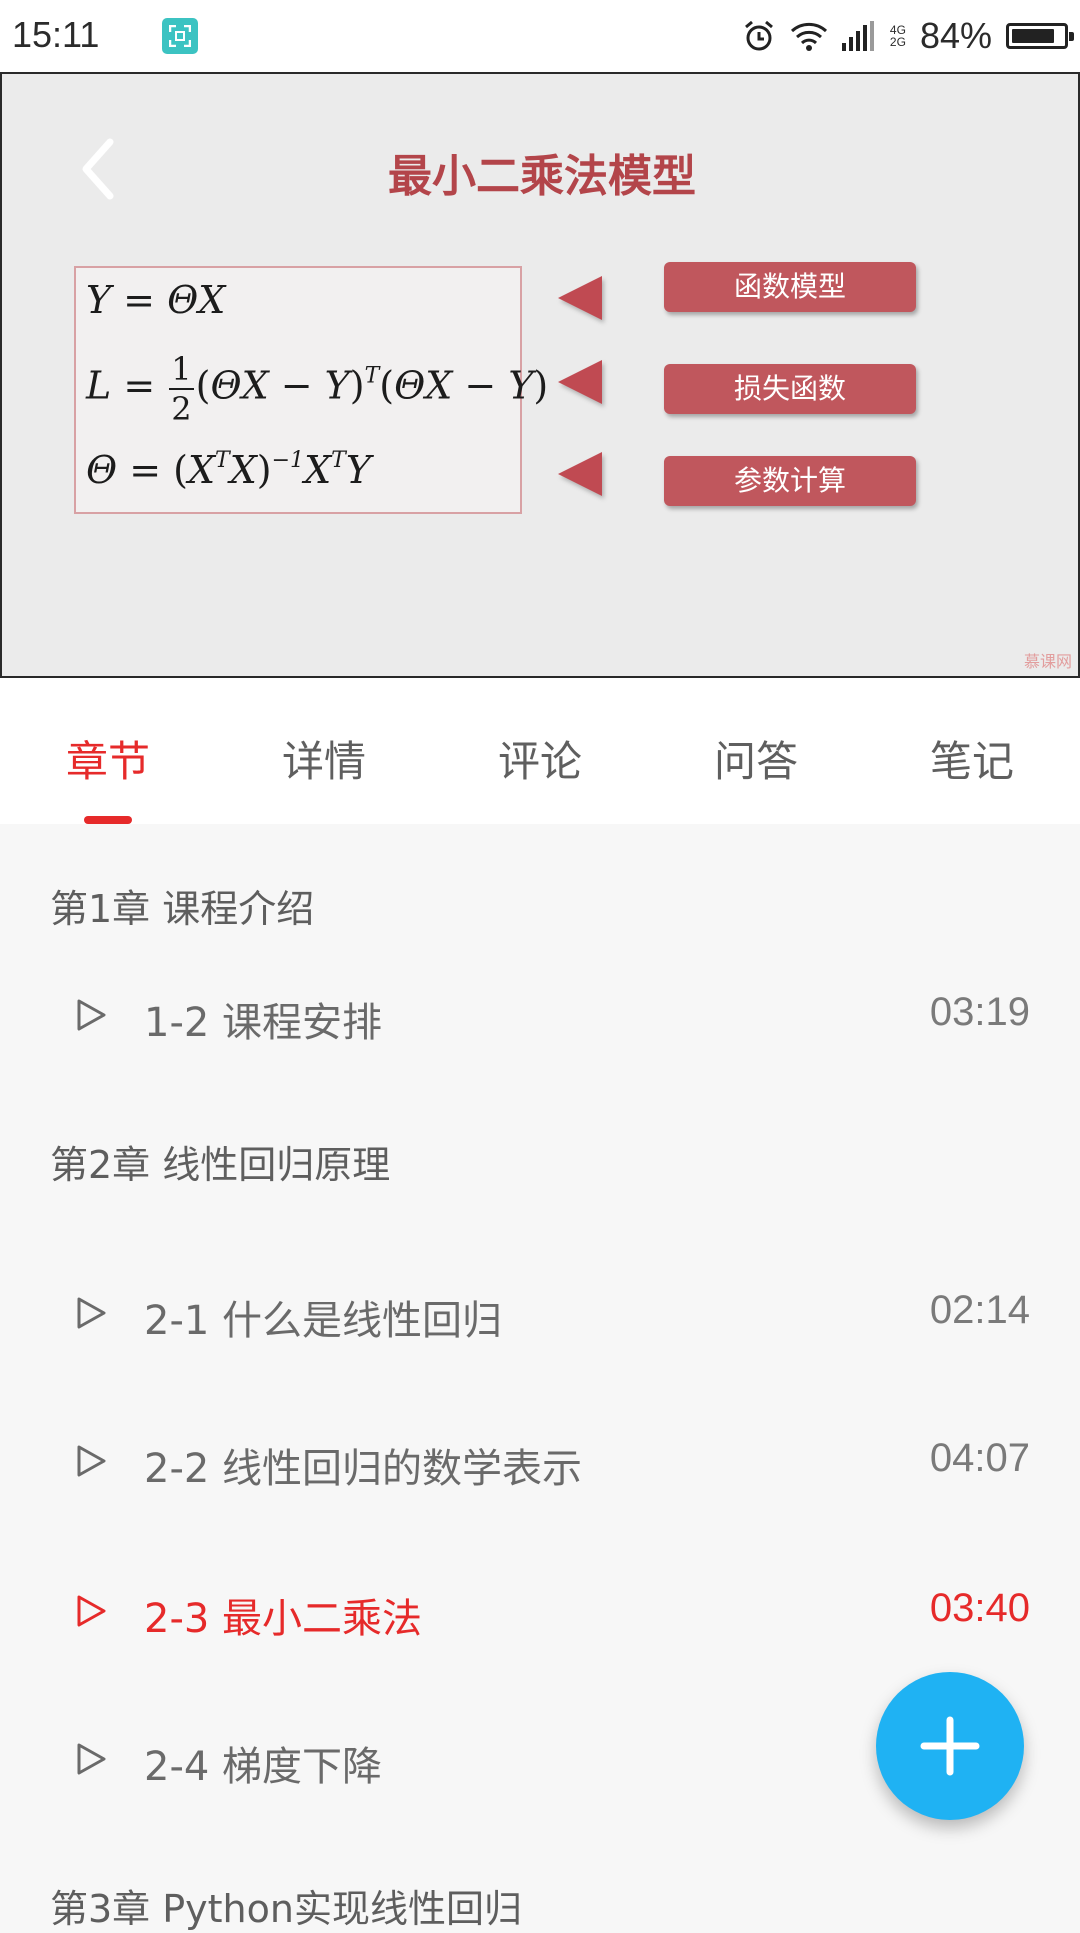 Image resolution: width=1080 pixels, height=1933 pixels. What do you see at coordinates (979, 1458) in the screenshot?
I see `lesson-duration: 04:07` at bounding box center [979, 1458].